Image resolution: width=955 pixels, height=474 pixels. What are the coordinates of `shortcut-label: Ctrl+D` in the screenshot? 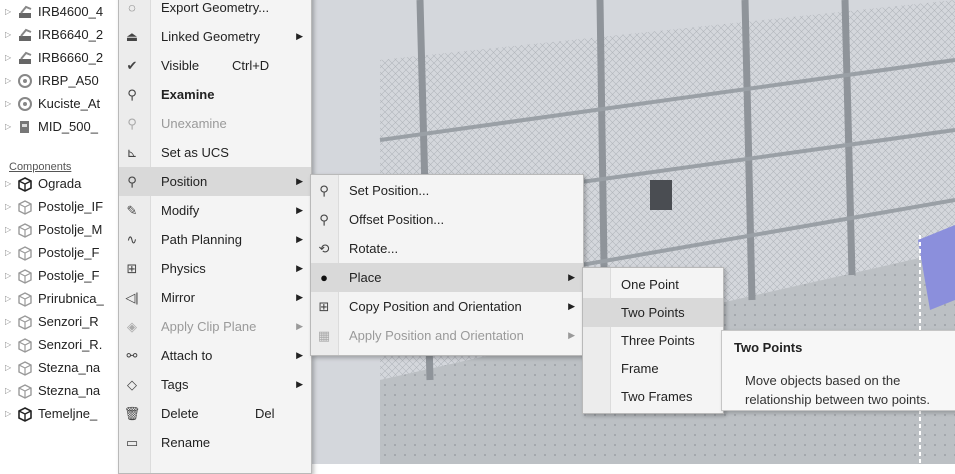 It's located at (251, 65).